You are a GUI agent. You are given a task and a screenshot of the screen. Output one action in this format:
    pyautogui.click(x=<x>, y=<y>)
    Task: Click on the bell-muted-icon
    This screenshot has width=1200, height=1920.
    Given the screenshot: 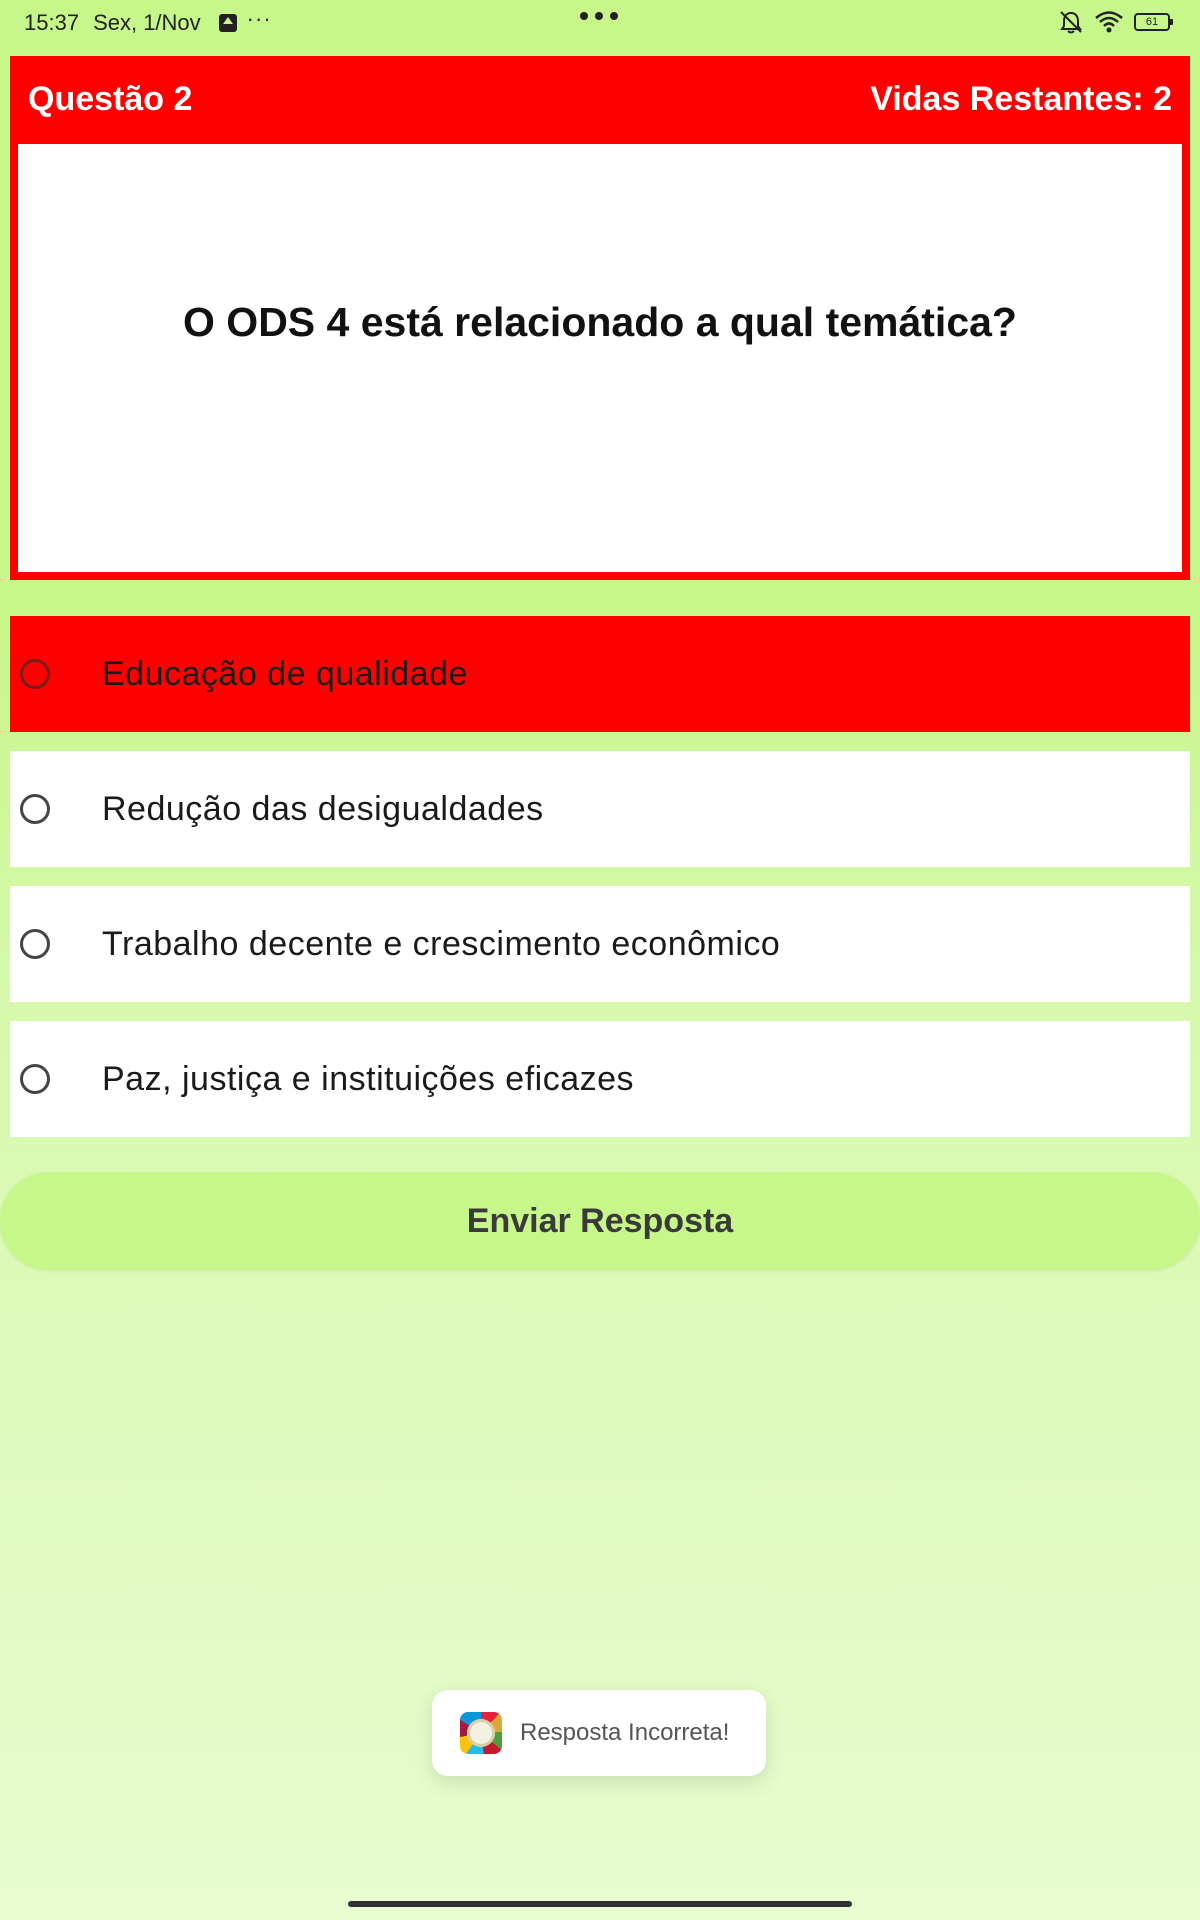 What is the action you would take?
    pyautogui.click(x=1071, y=22)
    